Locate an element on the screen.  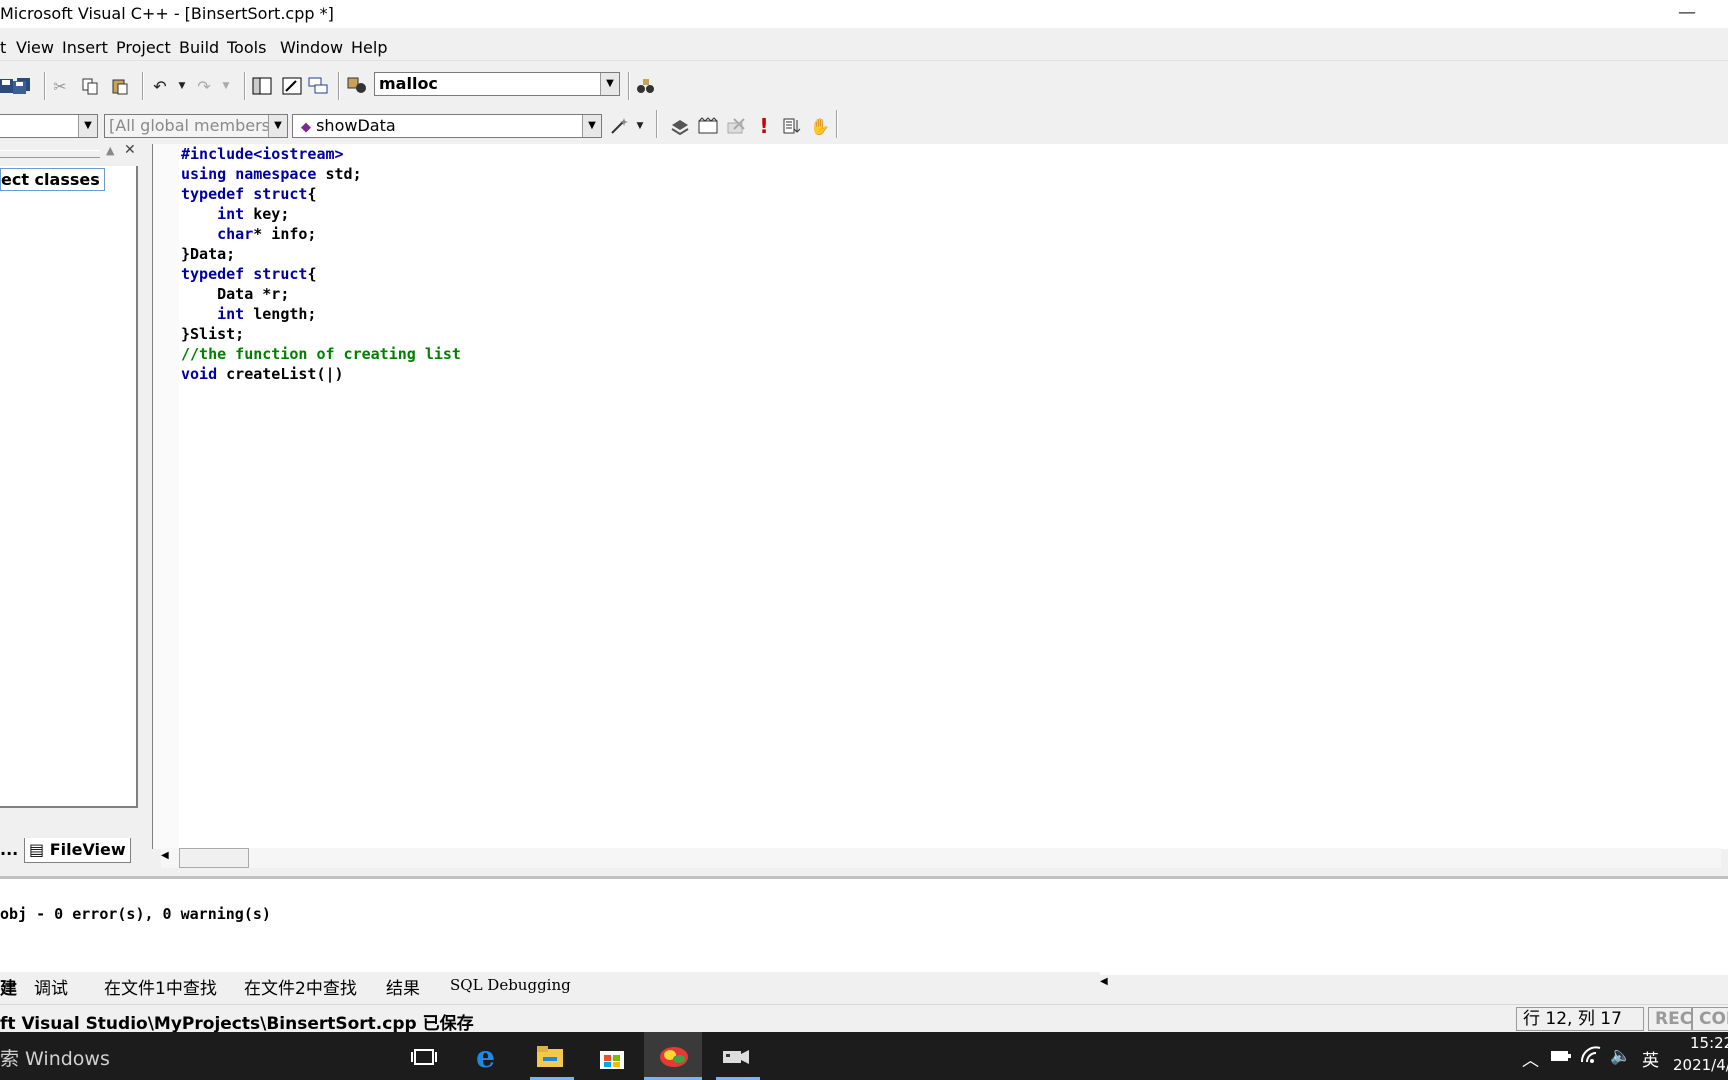
save-all-icon is located at coordinates (22, 86).